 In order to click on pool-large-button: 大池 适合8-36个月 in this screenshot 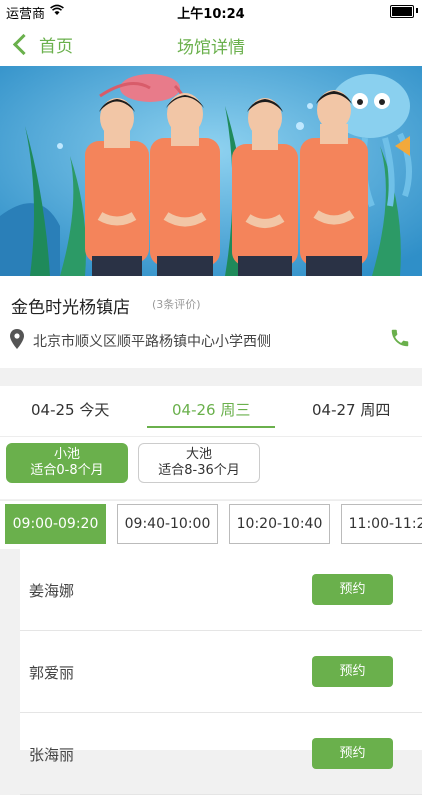, I will do `click(199, 463)`.